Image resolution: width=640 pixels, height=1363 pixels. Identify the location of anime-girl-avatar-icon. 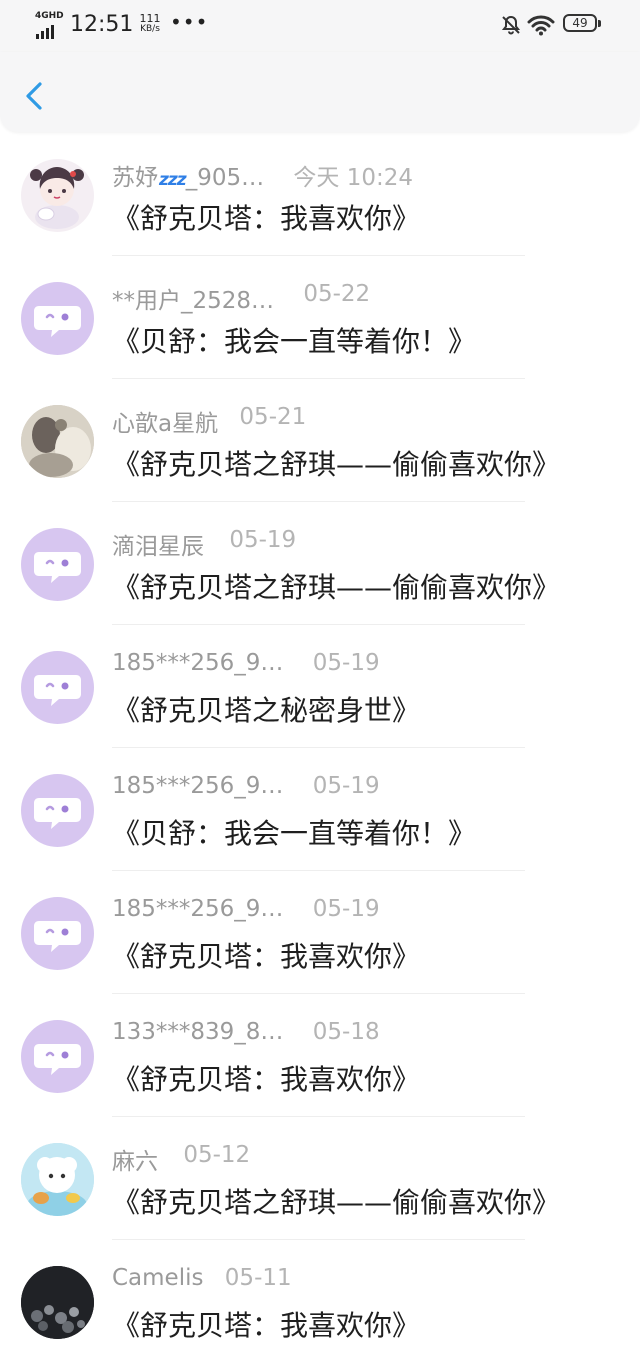
(57, 198).